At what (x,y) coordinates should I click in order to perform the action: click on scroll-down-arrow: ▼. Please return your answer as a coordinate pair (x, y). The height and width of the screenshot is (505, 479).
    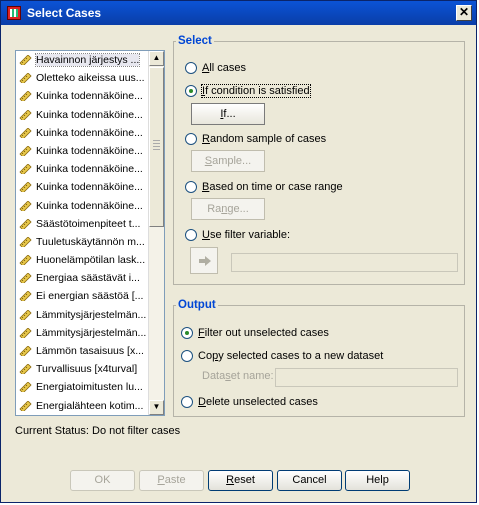
    Looking at the image, I should click on (156, 407).